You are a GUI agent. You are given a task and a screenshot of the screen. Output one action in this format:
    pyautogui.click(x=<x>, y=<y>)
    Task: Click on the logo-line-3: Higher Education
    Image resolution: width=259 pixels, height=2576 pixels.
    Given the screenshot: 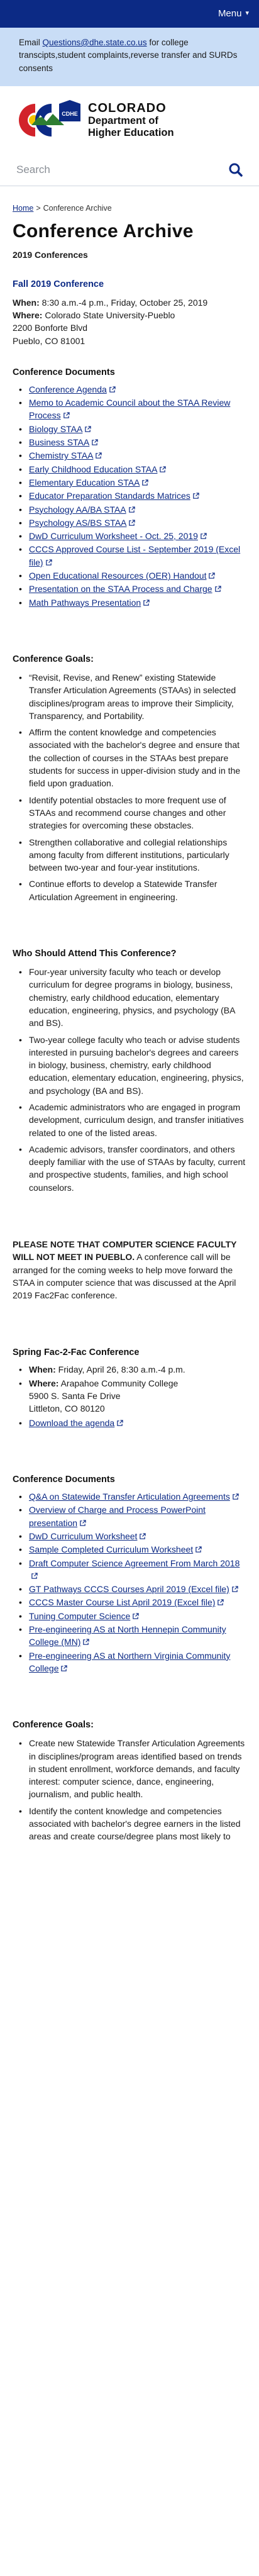 What is the action you would take?
    pyautogui.click(x=131, y=133)
    